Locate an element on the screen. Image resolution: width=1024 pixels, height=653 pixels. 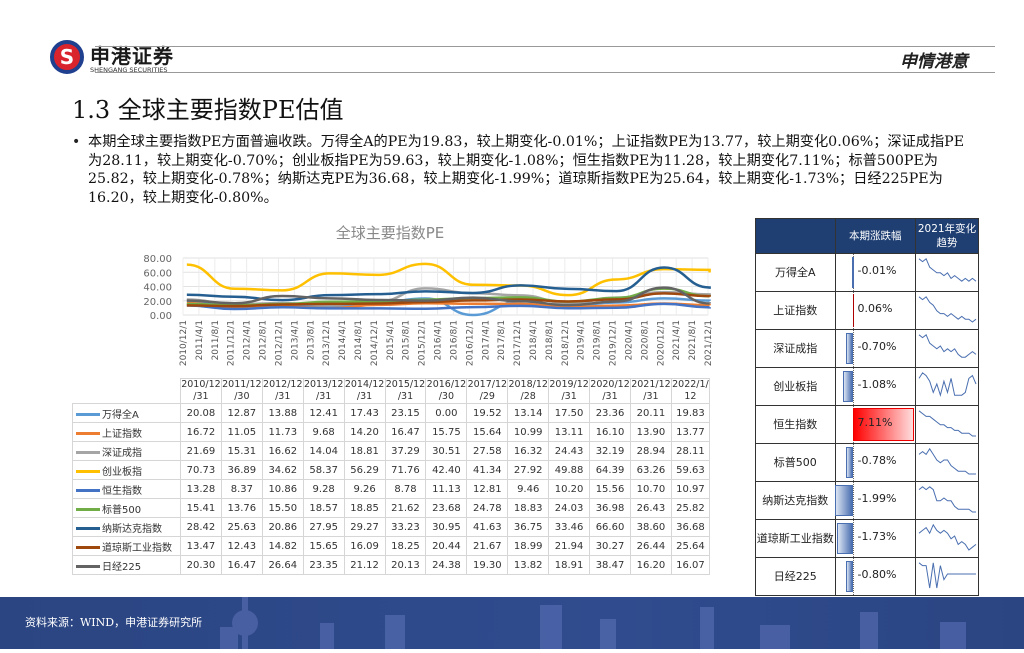
date-part: 2011/12 is located at coordinates (242, 384).